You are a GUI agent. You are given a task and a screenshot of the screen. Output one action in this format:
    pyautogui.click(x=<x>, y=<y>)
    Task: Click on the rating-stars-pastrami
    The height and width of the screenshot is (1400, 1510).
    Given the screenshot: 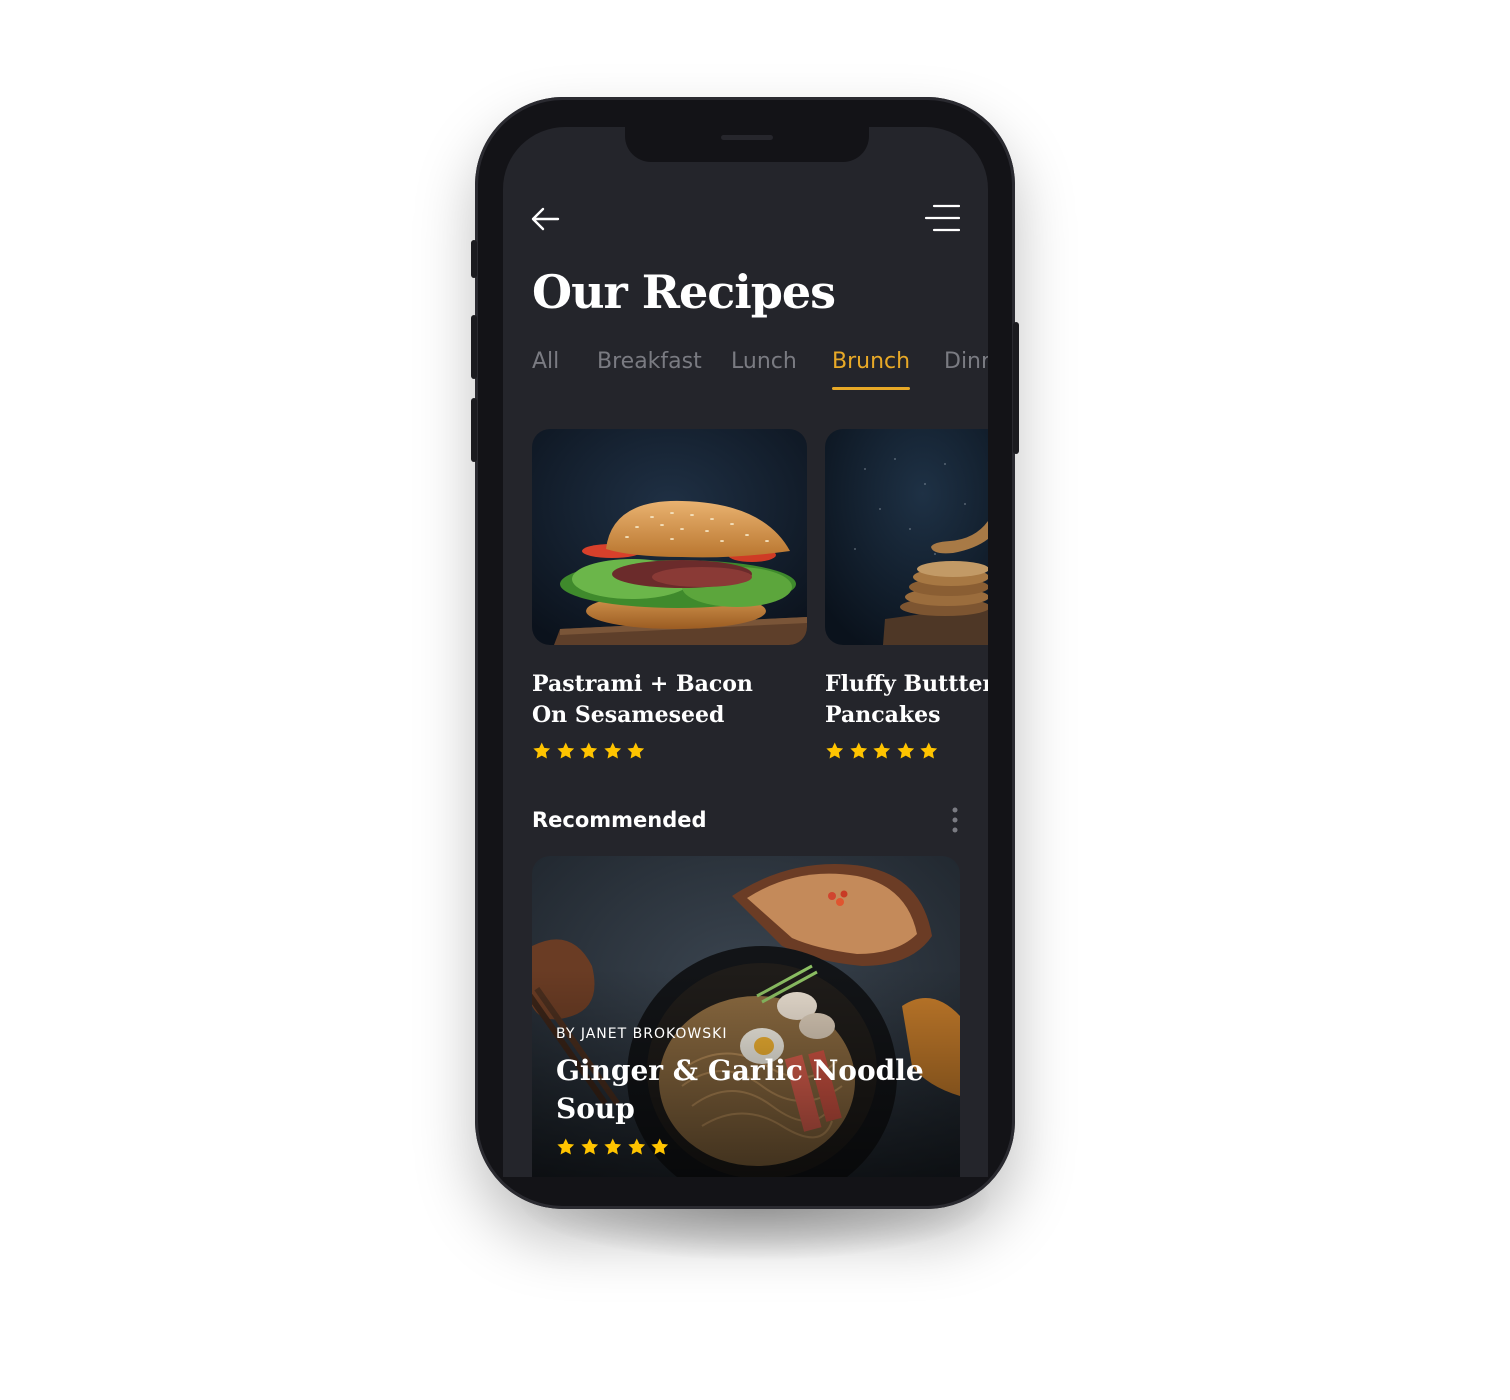 What is the action you would take?
    pyautogui.click(x=589, y=751)
    